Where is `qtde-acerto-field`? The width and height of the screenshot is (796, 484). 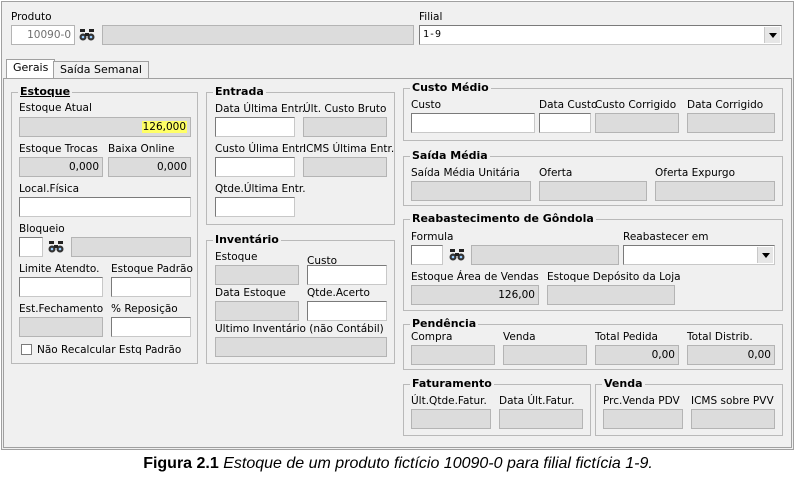 qtde-acerto-field is located at coordinates (347, 311).